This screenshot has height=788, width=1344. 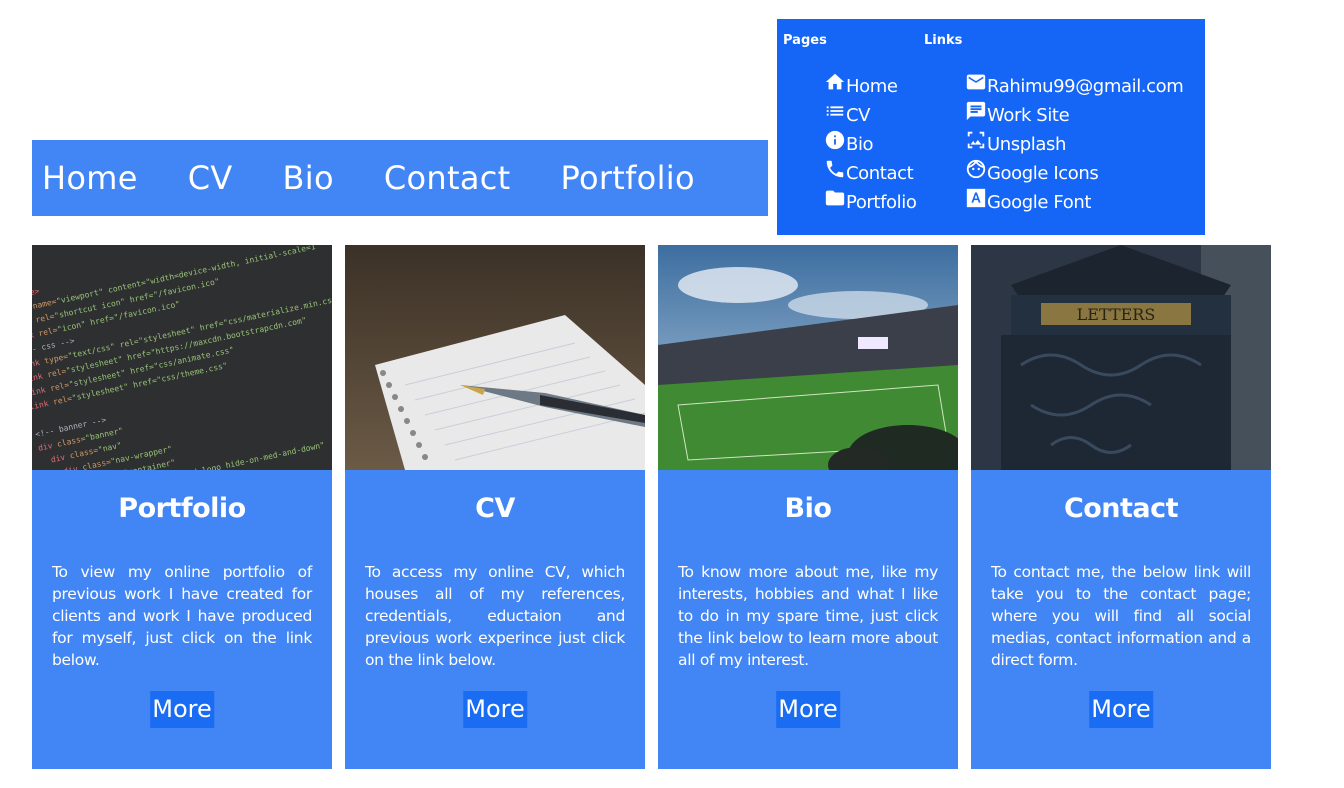 What do you see at coordinates (835, 111) in the screenshot?
I see `list-icon` at bounding box center [835, 111].